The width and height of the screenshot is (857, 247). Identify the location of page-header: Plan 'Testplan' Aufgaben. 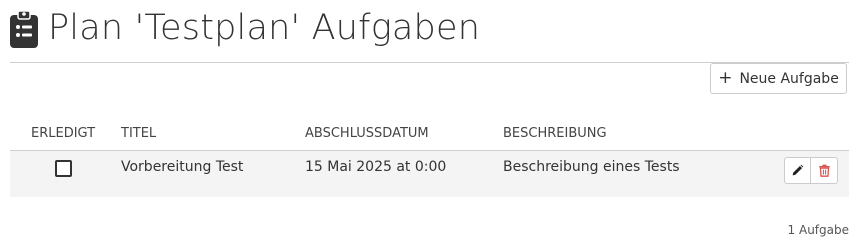
(245, 28).